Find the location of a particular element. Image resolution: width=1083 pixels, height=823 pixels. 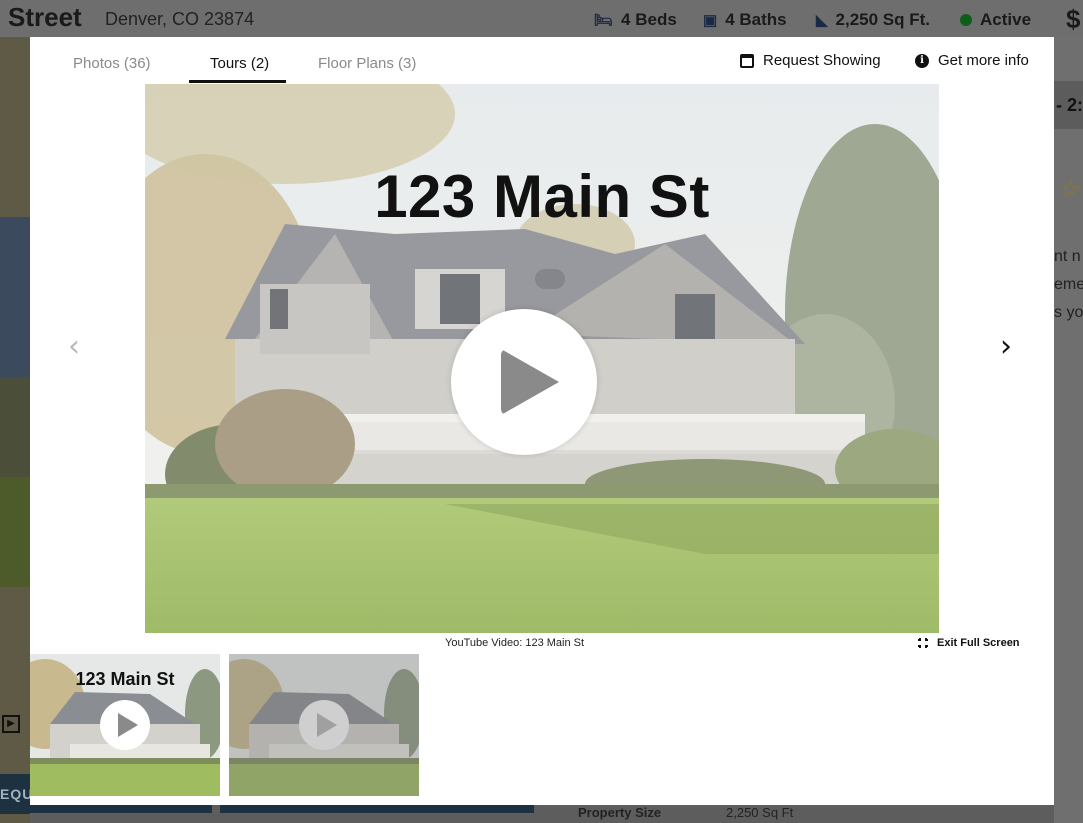

background-house-photo is located at coordinates (15, 430).